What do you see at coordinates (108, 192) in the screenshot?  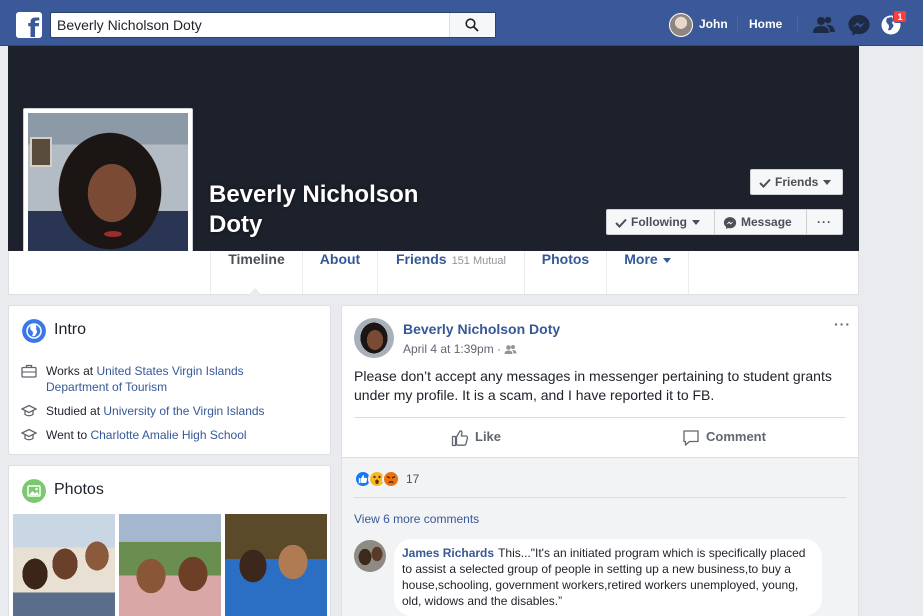 I see `profile-photo-image` at bounding box center [108, 192].